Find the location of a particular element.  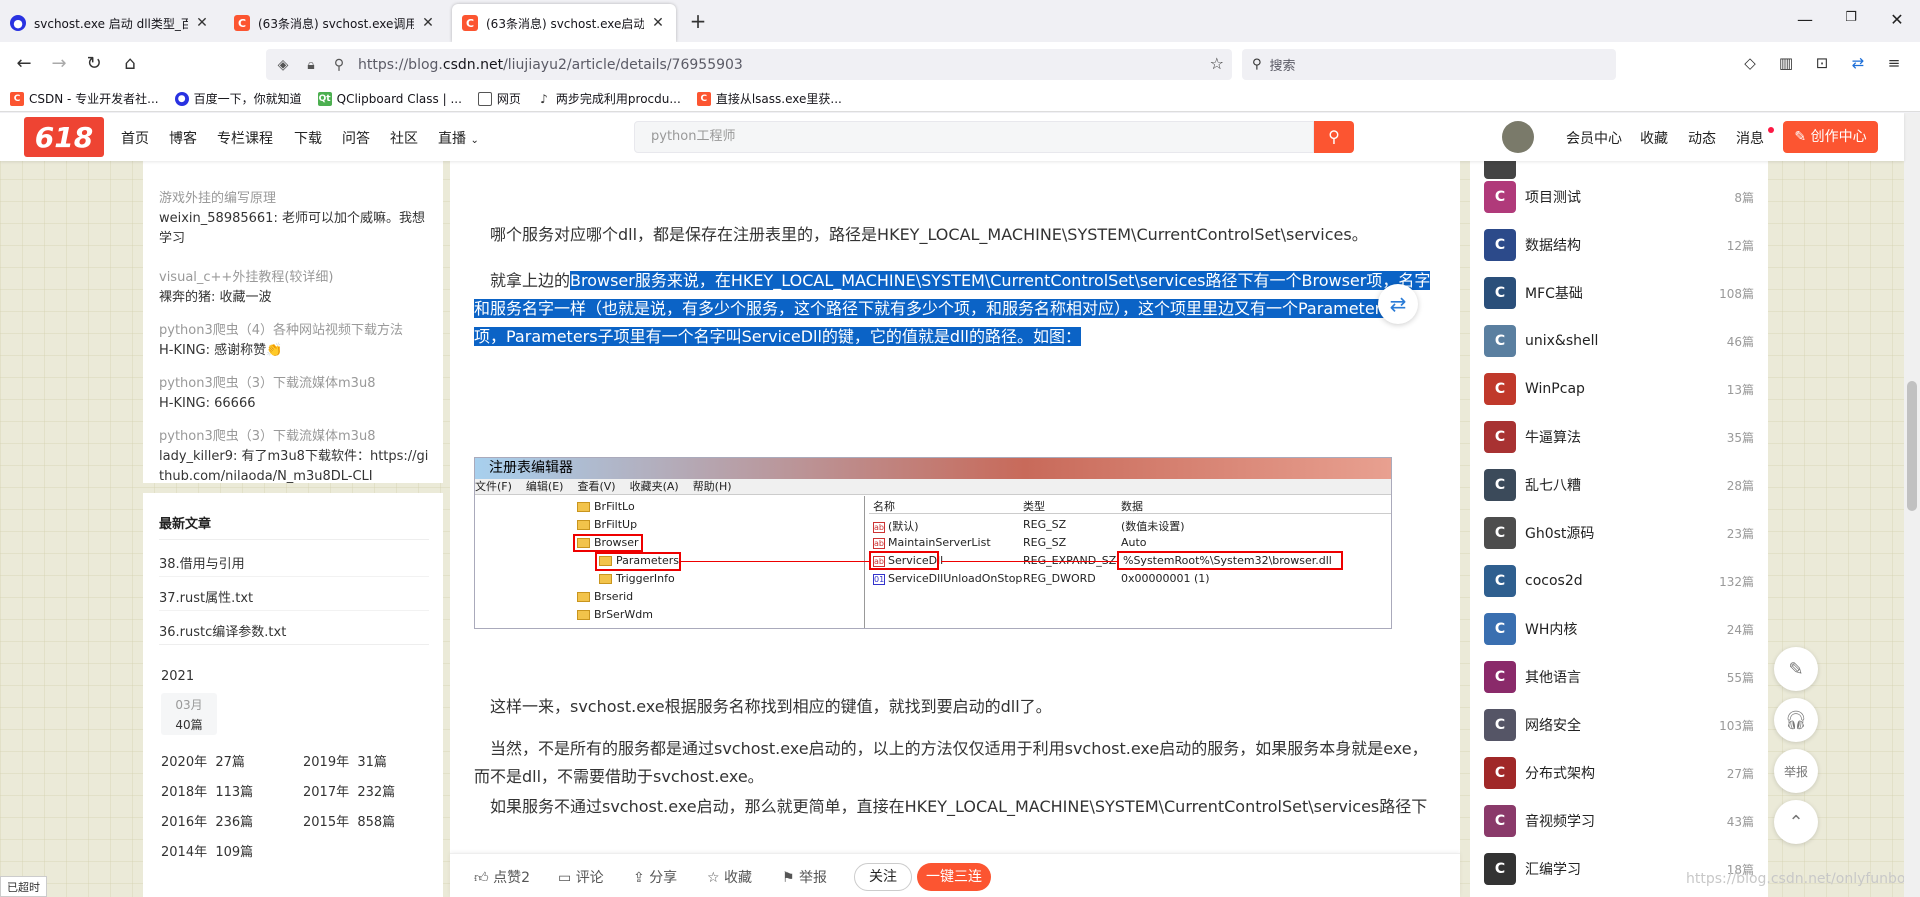

archive-year-item: 2014年 109篇 is located at coordinates (207, 850).